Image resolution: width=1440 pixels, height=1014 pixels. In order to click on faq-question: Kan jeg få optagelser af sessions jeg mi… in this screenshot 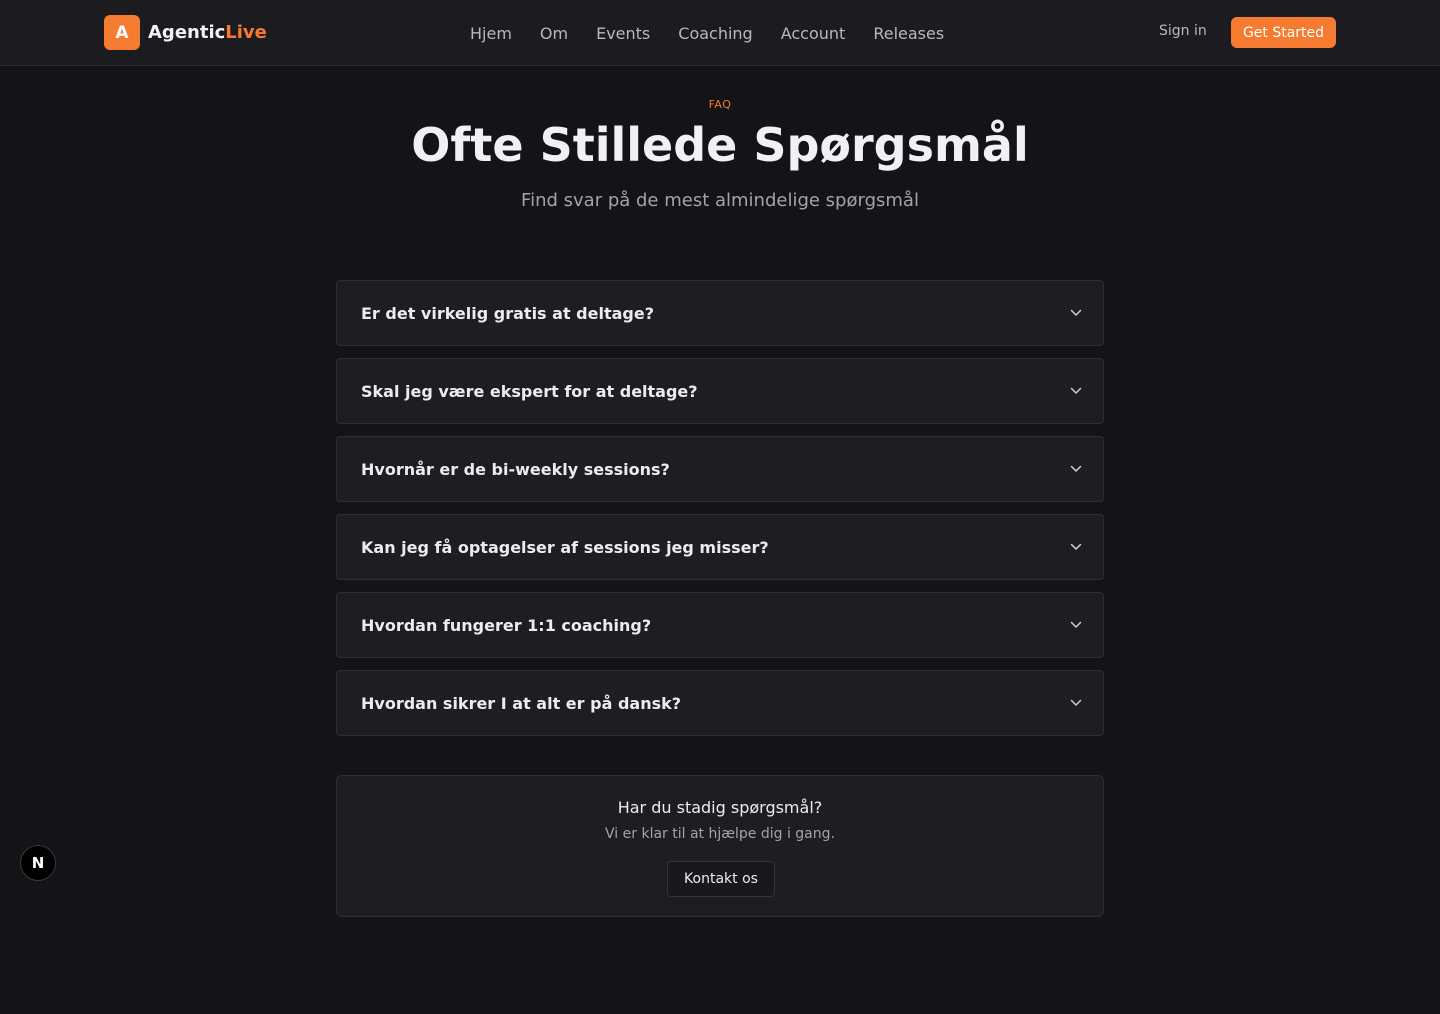, I will do `click(565, 547)`.